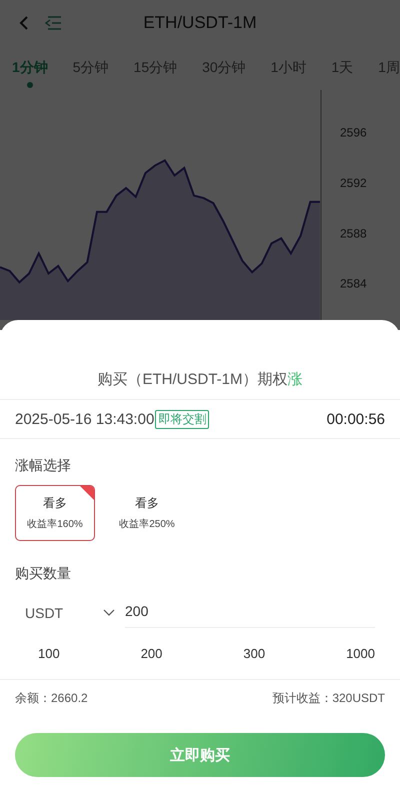 The width and height of the screenshot is (400, 800). I want to click on option-card: 看多 收益率250%, so click(147, 513).